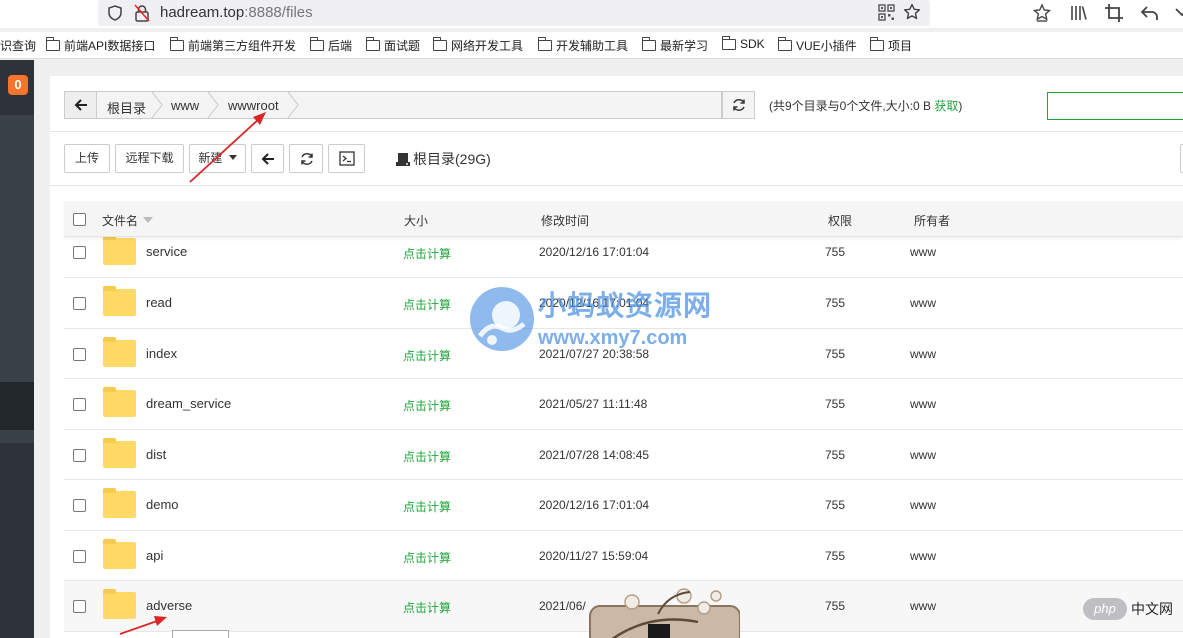  I want to click on table-row: dist 点击计算 2021/07/28 14:08:45 755 www, so click(623, 454).